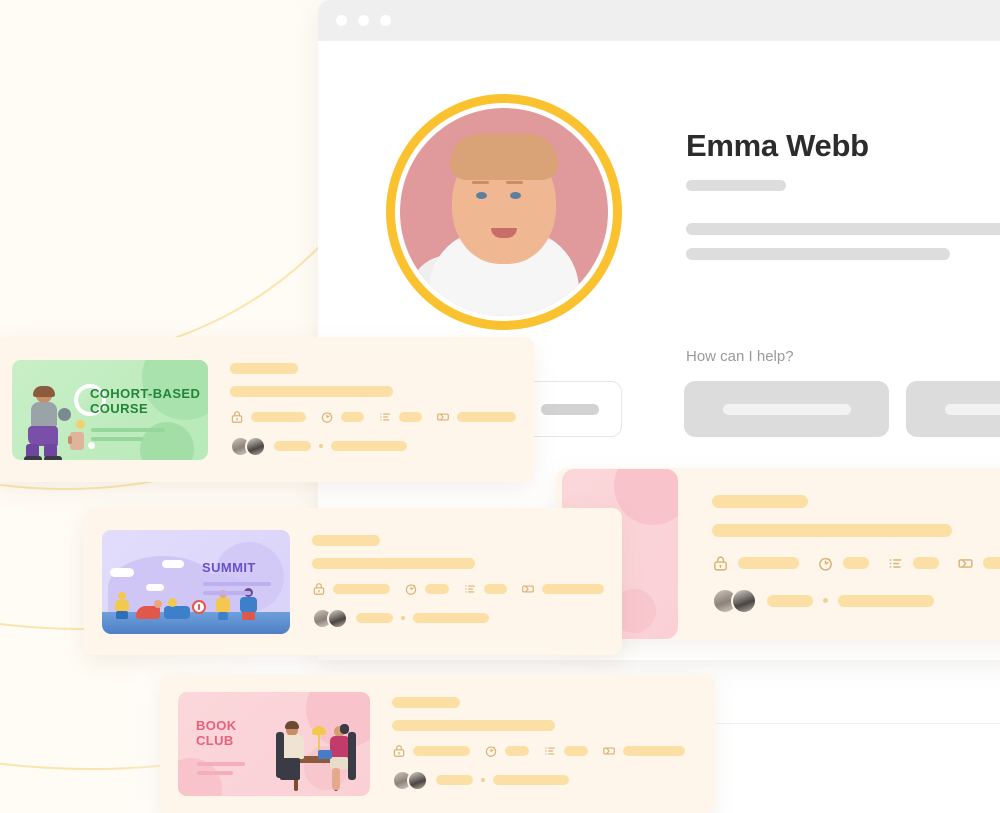  What do you see at coordinates (145, 400) in the screenshot?
I see `course-thumbnail-title: COHORT-BASED COURSE` at bounding box center [145, 400].